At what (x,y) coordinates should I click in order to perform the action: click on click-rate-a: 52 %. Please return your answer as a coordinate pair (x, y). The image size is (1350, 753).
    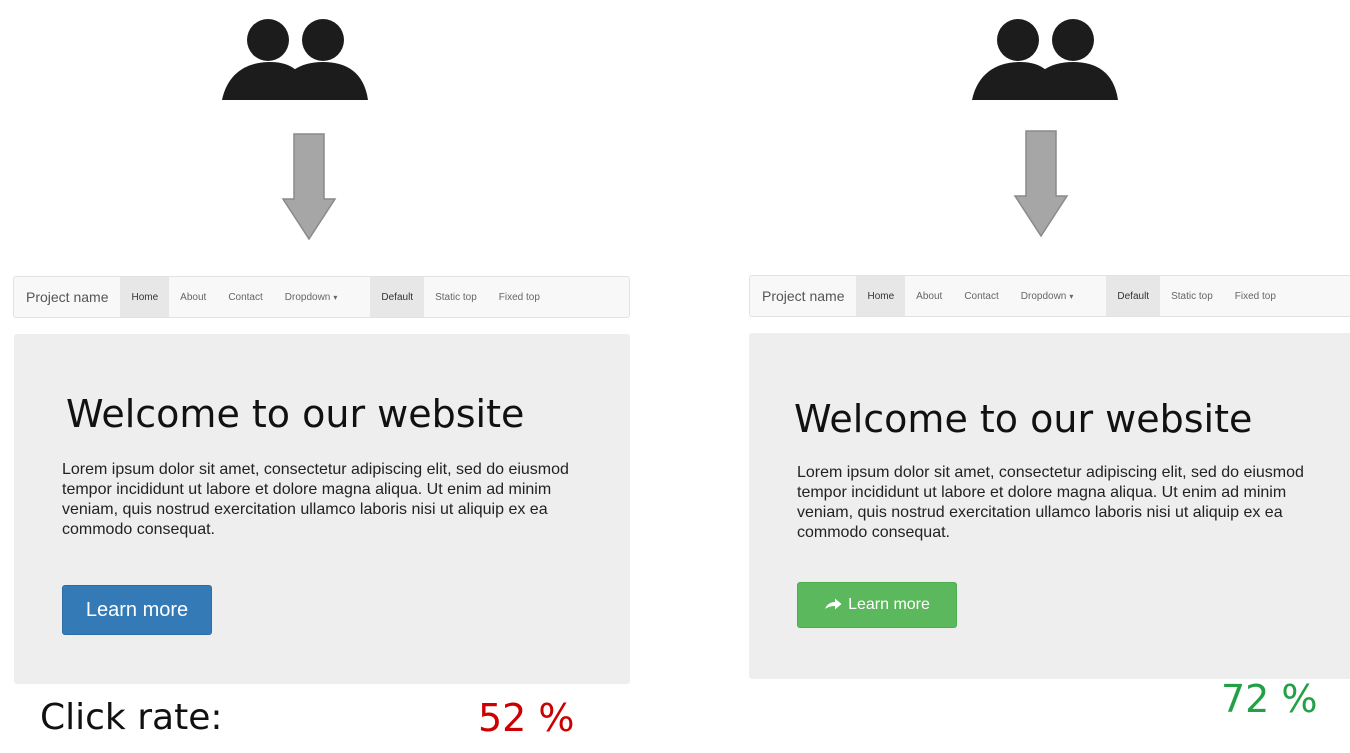
    Looking at the image, I should click on (526, 718).